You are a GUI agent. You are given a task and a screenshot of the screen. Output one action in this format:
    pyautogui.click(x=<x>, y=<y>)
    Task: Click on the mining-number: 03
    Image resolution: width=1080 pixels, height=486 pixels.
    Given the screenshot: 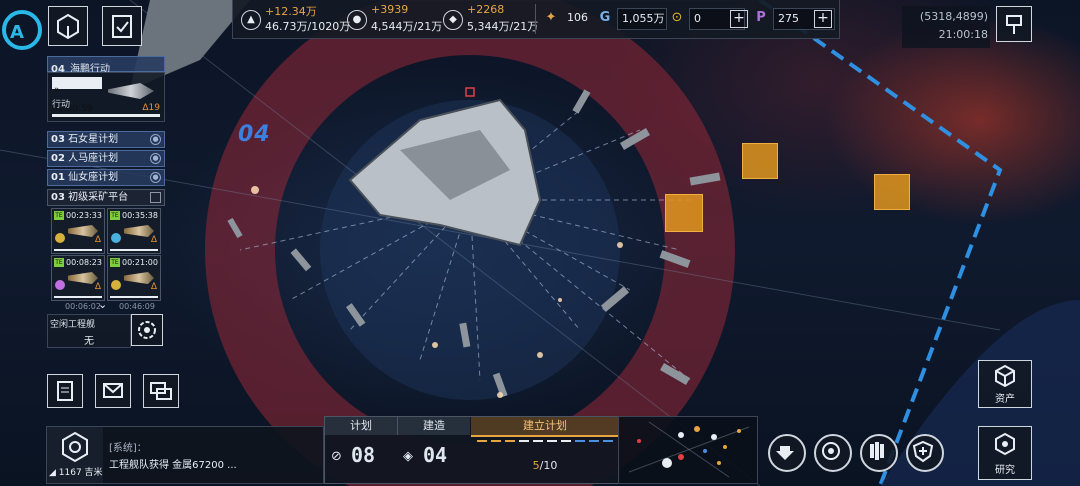 What is the action you would take?
    pyautogui.click(x=58, y=197)
    